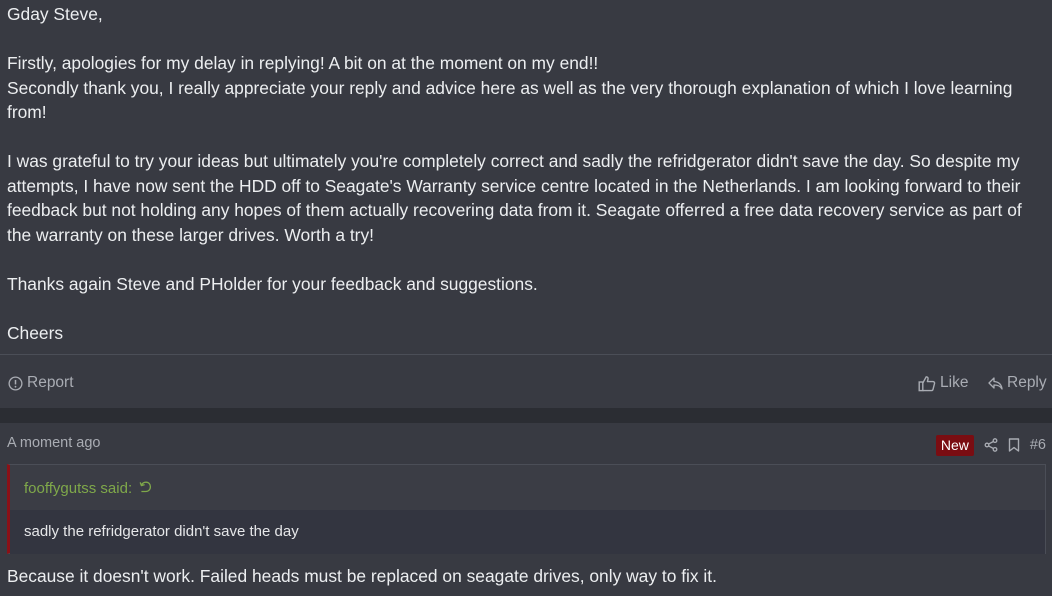 The image size is (1052, 596). What do you see at coordinates (954, 445) in the screenshot?
I see `new-badge: New` at bounding box center [954, 445].